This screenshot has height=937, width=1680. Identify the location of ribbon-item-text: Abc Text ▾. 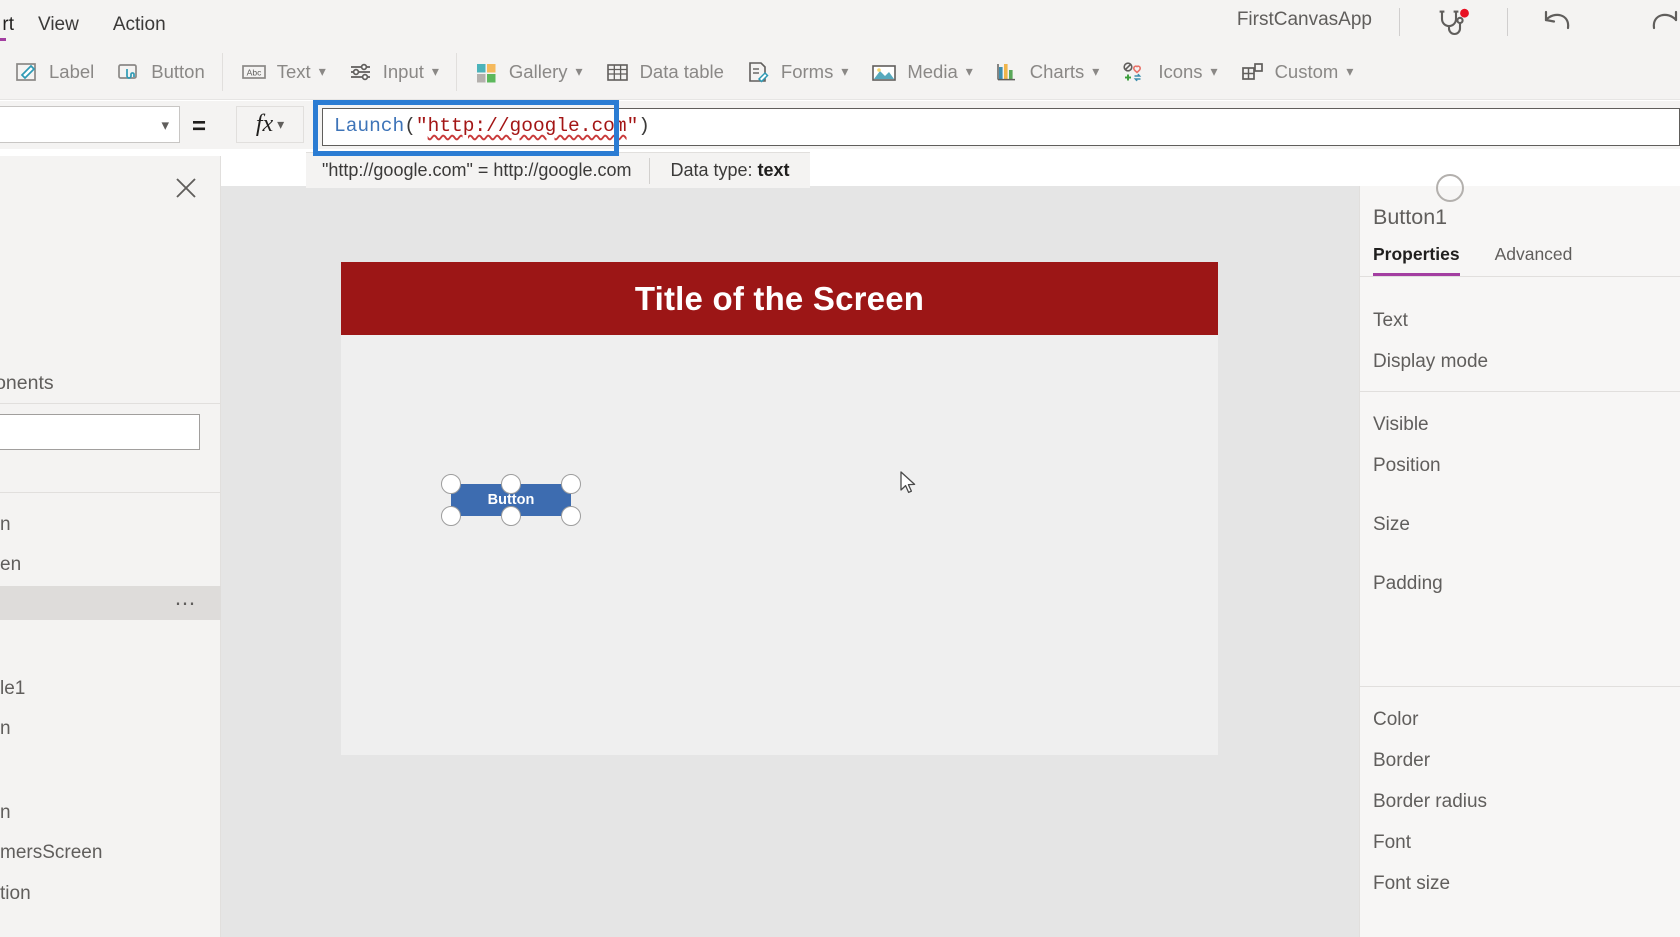
(283, 72).